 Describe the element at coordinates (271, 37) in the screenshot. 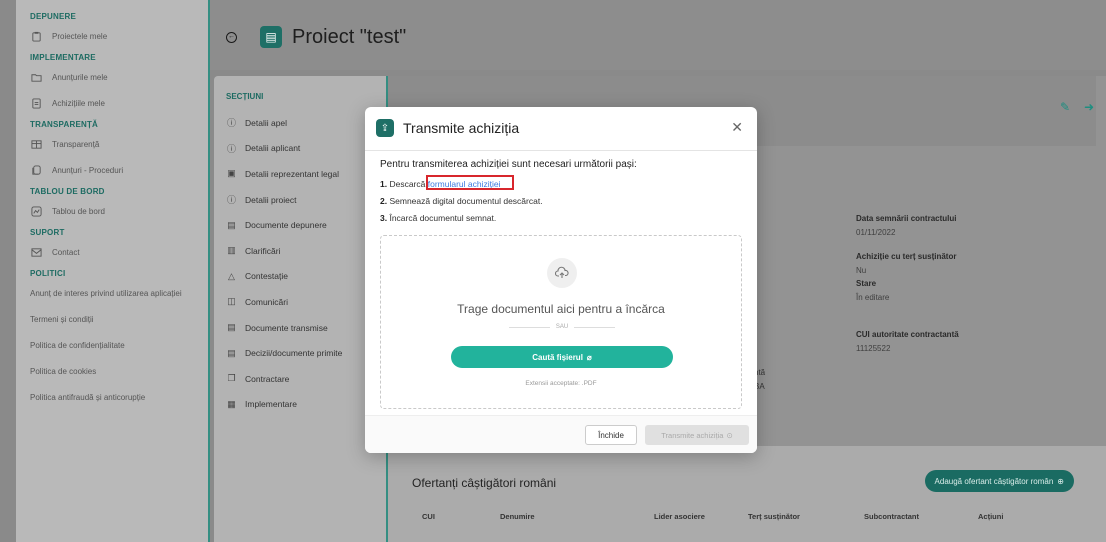

I see `clipboard-icon: ▤` at that location.